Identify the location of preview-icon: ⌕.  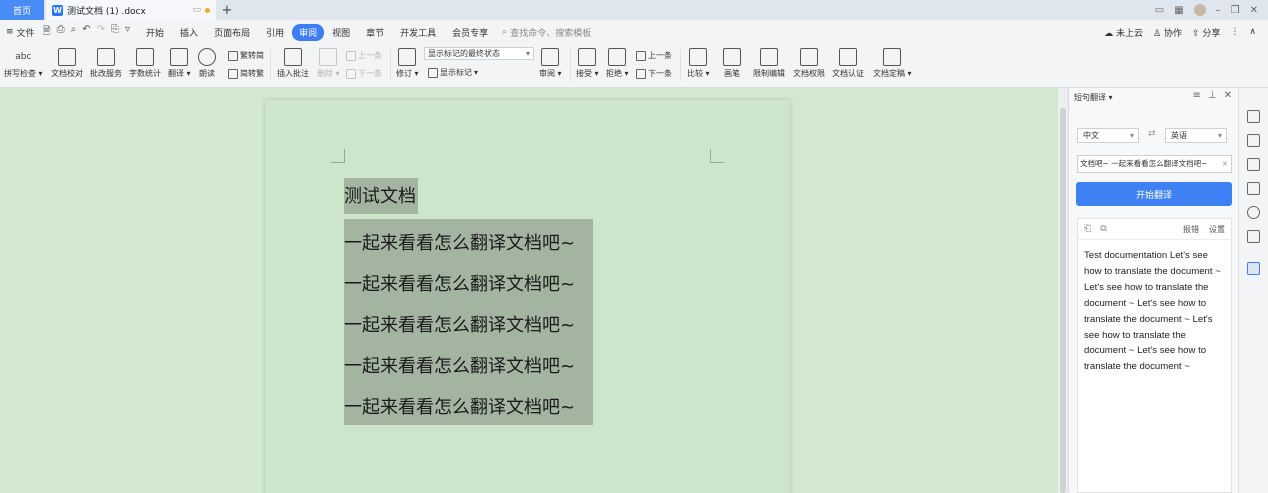
(74, 32).